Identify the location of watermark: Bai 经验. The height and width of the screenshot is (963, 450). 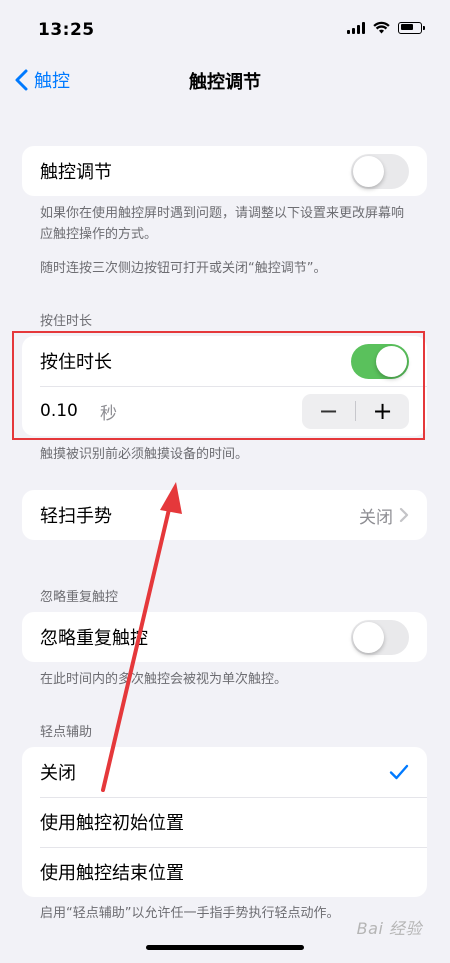
(389, 928).